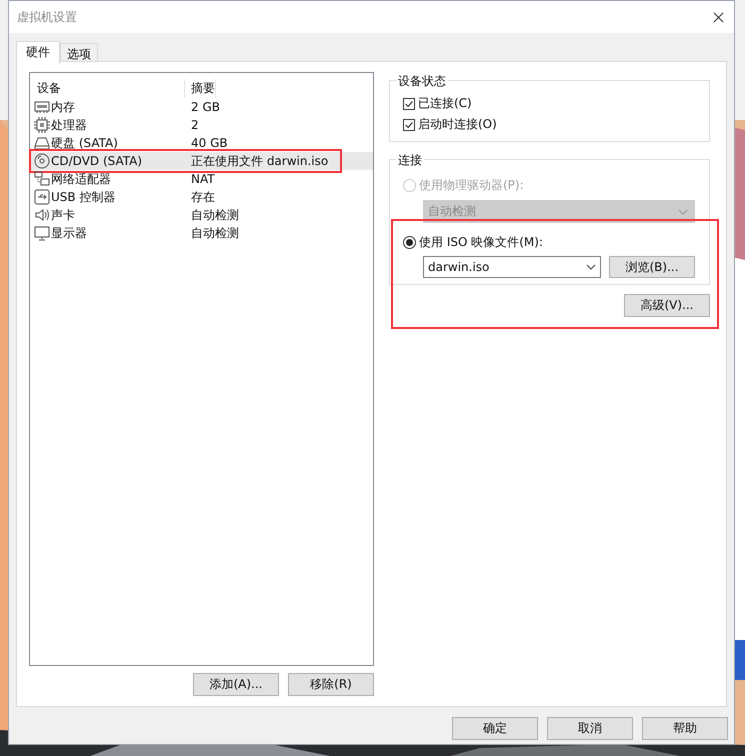 The height and width of the screenshot is (756, 745). What do you see at coordinates (481, 242) in the screenshot?
I see `radio-label: 使用 ISO 映像文件(M):` at bounding box center [481, 242].